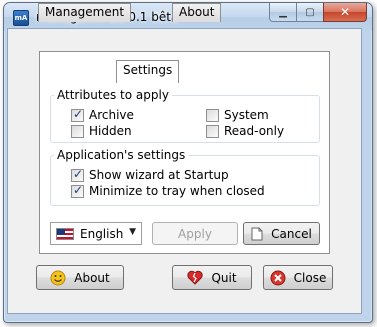  What do you see at coordinates (102, 233) in the screenshot?
I see `language-value: English` at bounding box center [102, 233].